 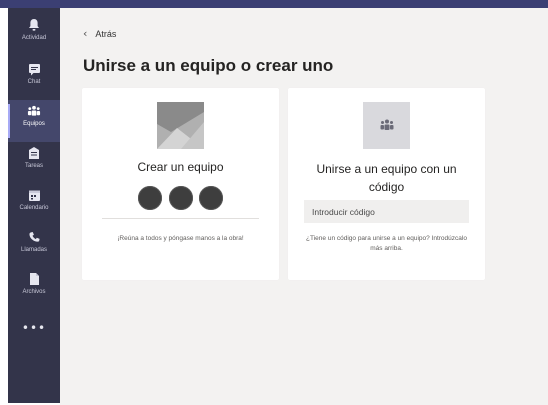 What do you see at coordinates (180, 125) in the screenshot?
I see `create-team-image` at bounding box center [180, 125].